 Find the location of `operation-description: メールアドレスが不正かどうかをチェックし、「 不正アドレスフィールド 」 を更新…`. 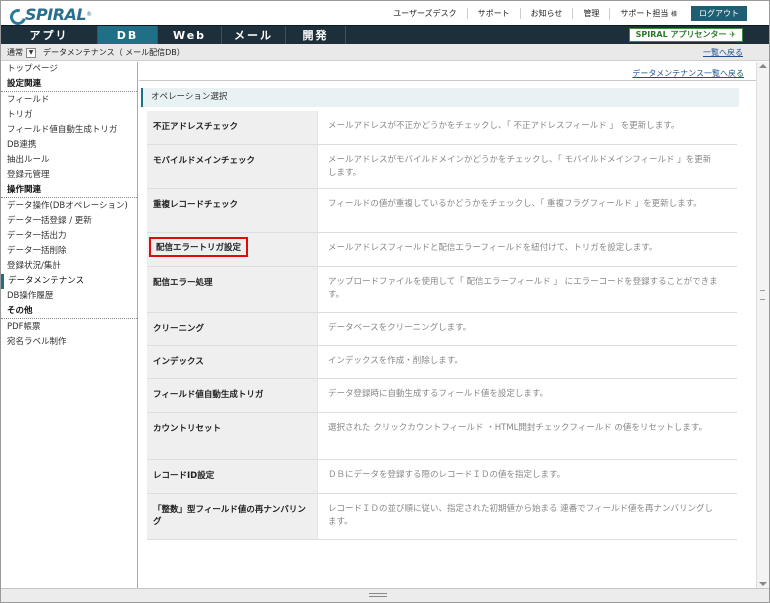

operation-description: メールアドレスが不正かどうかをチェックし、「 不正アドレスフィールド 」 を更新… is located at coordinates (527, 127).